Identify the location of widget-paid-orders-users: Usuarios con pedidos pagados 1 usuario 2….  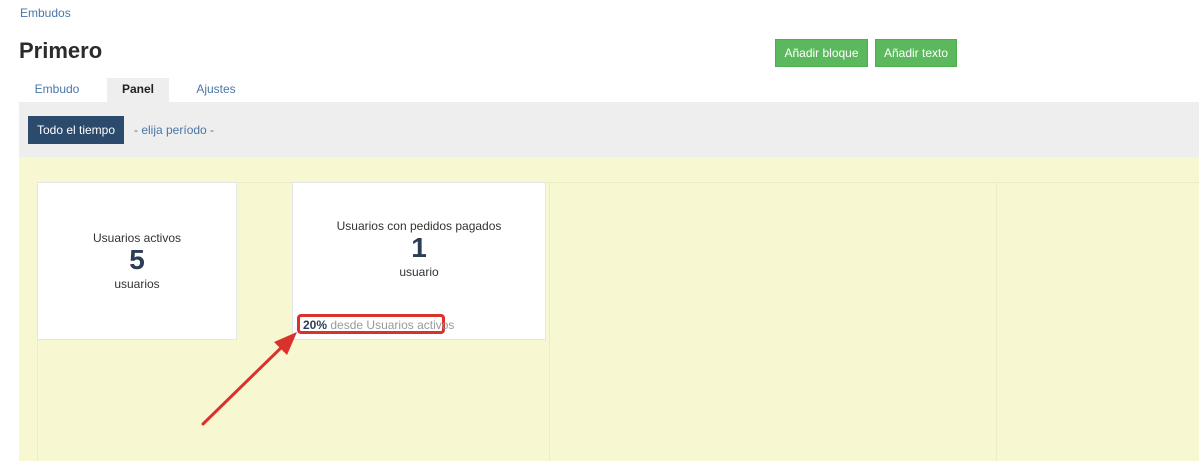
(419, 261).